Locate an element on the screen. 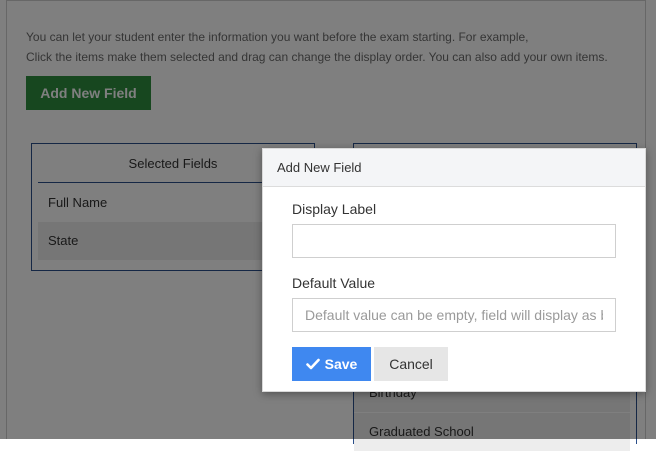 Image resolution: width=656 pixels, height=451 pixels. default-value-input is located at coordinates (454, 315).